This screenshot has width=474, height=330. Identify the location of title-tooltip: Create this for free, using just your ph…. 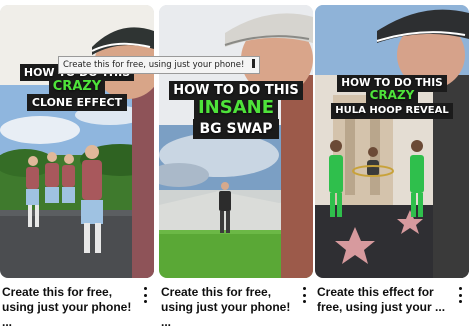
(159, 65).